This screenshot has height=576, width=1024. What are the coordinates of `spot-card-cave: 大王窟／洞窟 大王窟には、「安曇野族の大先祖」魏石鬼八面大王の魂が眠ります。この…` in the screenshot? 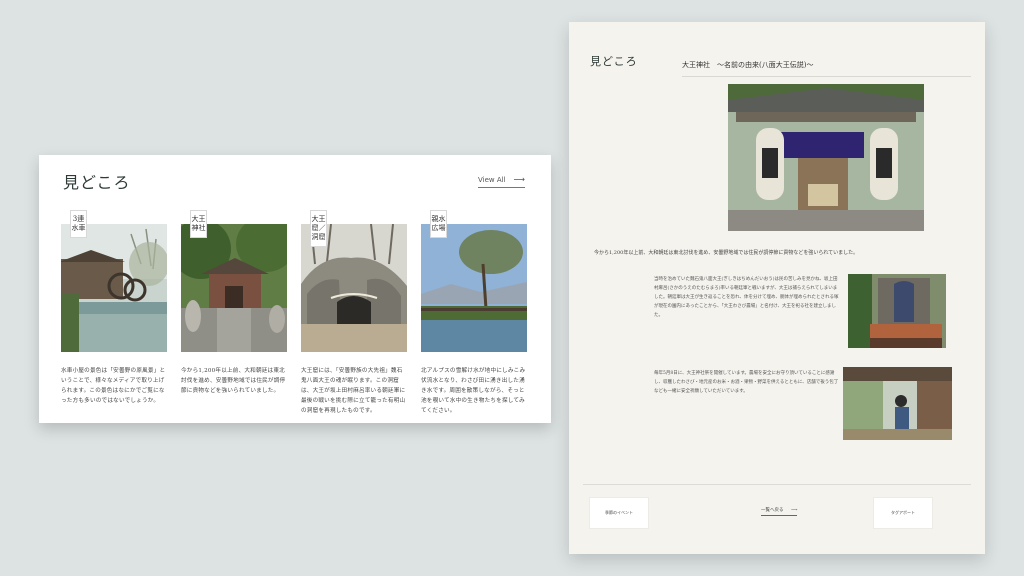 It's located at (354, 313).